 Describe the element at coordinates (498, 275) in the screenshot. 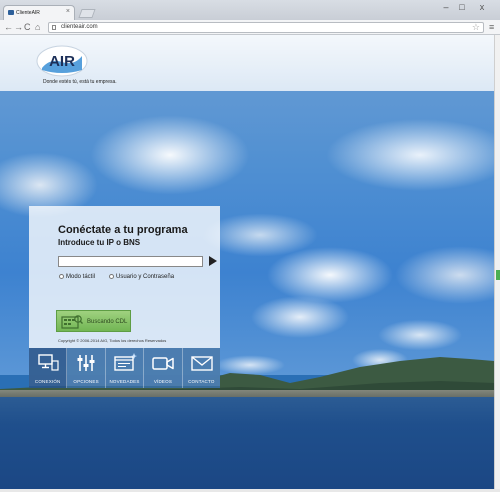

I see `side-marker` at that location.